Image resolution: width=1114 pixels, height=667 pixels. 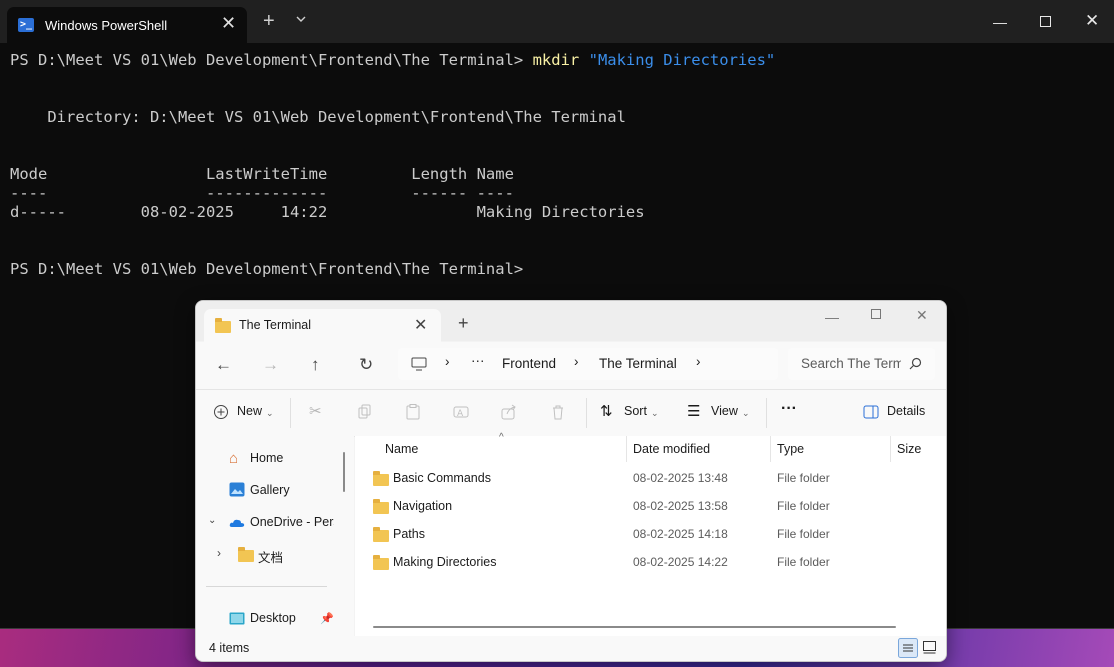 I want to click on column-header-name: Name, so click(x=401, y=449).